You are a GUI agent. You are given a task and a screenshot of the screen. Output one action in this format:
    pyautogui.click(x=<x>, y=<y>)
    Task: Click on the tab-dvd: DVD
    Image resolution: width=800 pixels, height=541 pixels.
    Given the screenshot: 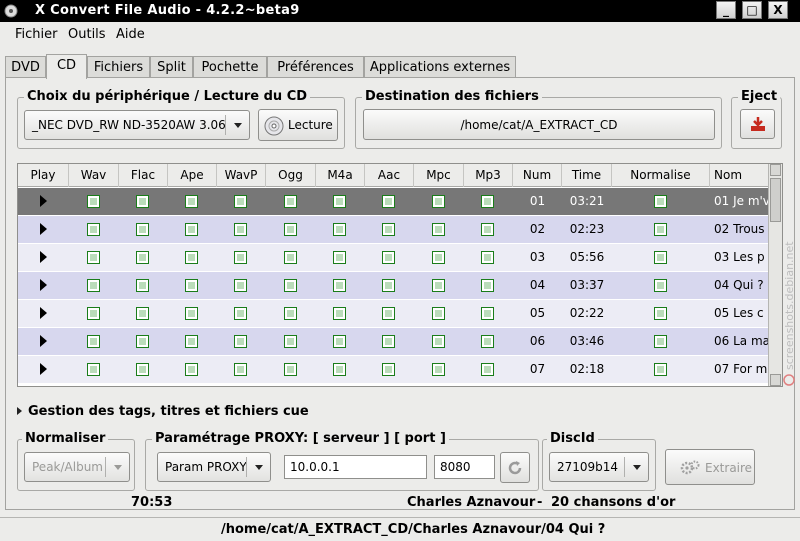 What is the action you would take?
    pyautogui.click(x=25, y=67)
    